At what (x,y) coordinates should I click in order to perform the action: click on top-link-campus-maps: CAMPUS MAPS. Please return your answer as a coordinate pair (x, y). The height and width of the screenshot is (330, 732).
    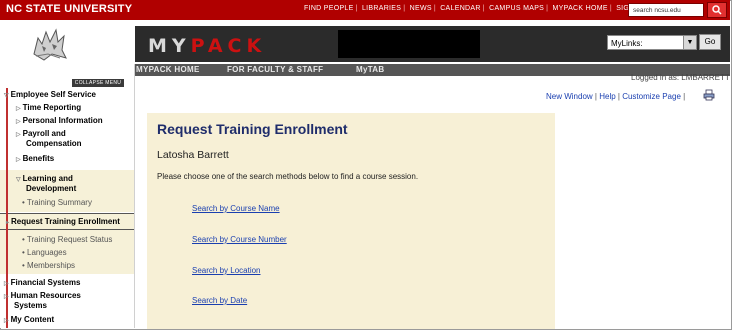
    Looking at the image, I should click on (516, 8).